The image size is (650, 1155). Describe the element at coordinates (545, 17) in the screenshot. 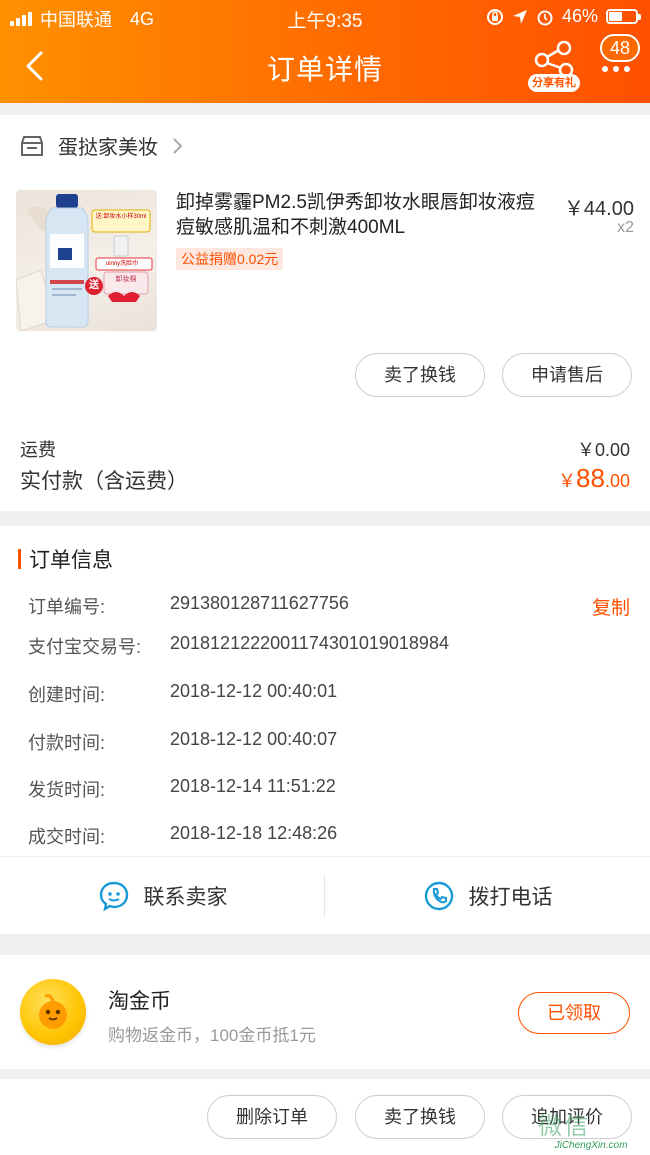

I see `alarm-icon` at that location.